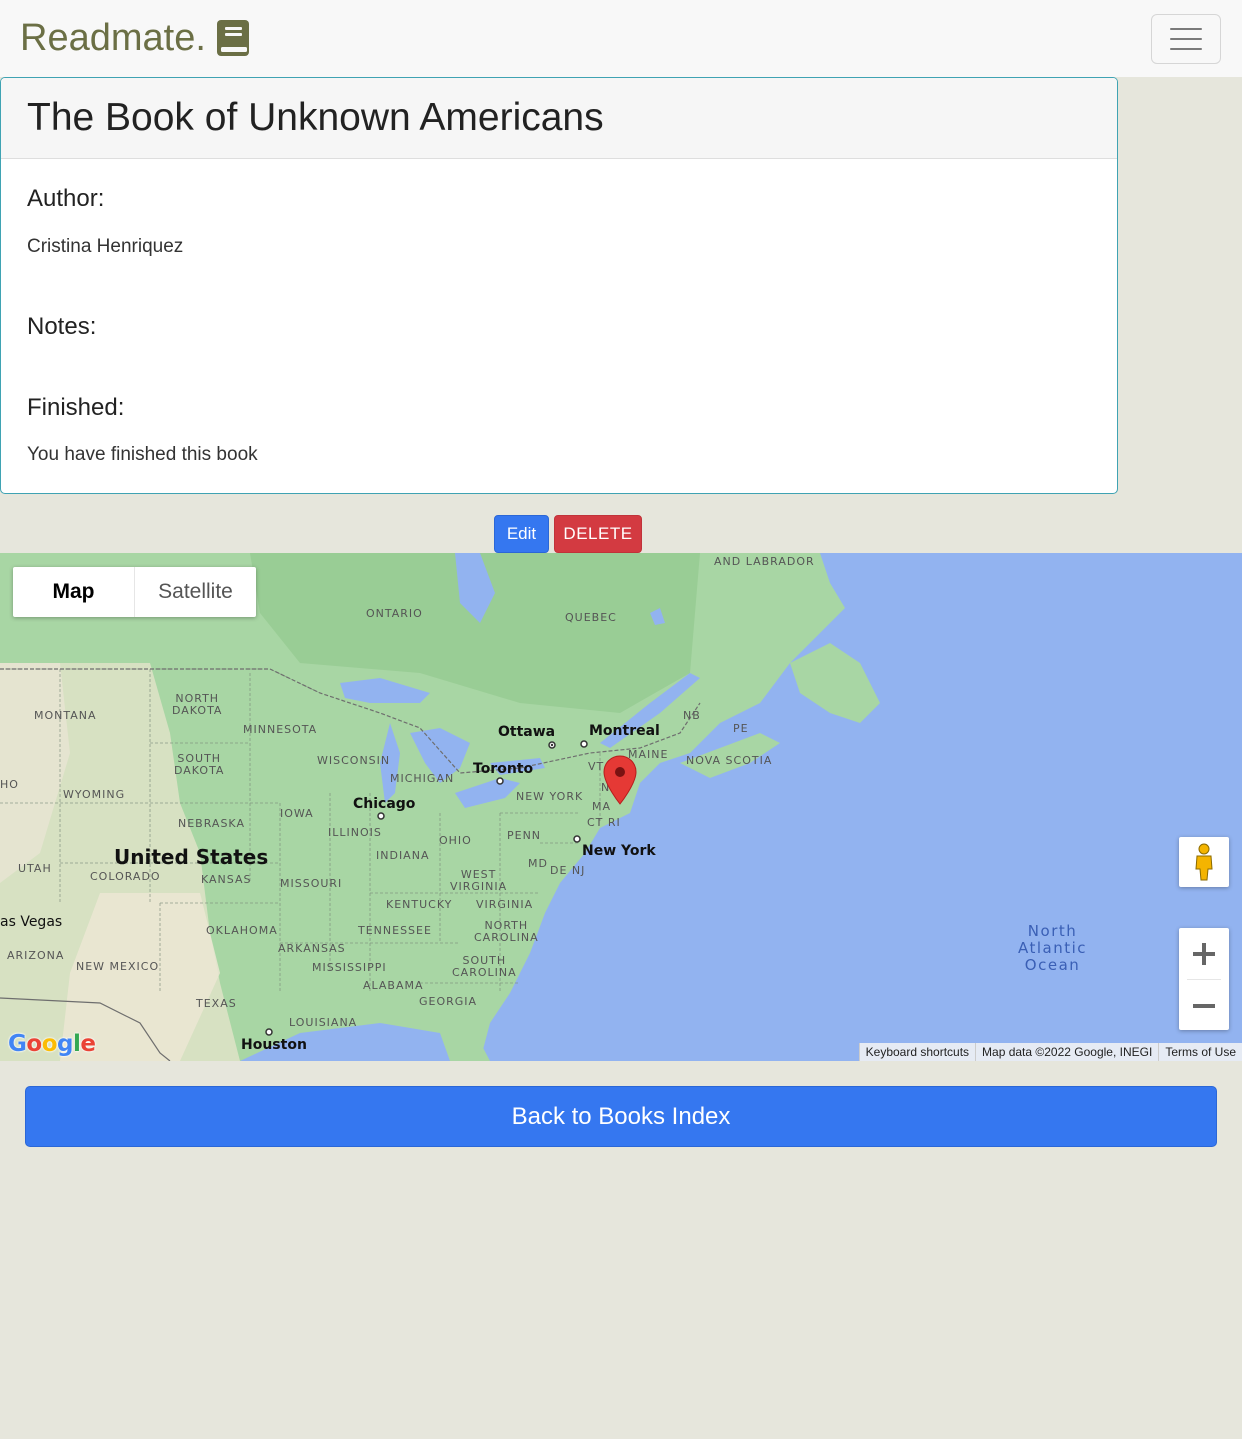 This screenshot has height=1439, width=1242. I want to click on map-label-nova-scotia: NOVA SCOTIA, so click(729, 760).